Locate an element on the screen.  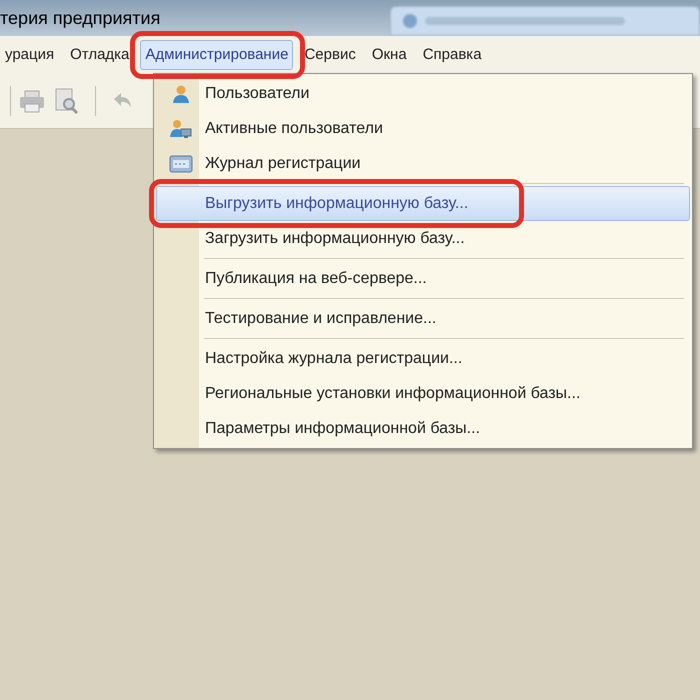
menu-bar-item: Отладка is located at coordinates (99, 55).